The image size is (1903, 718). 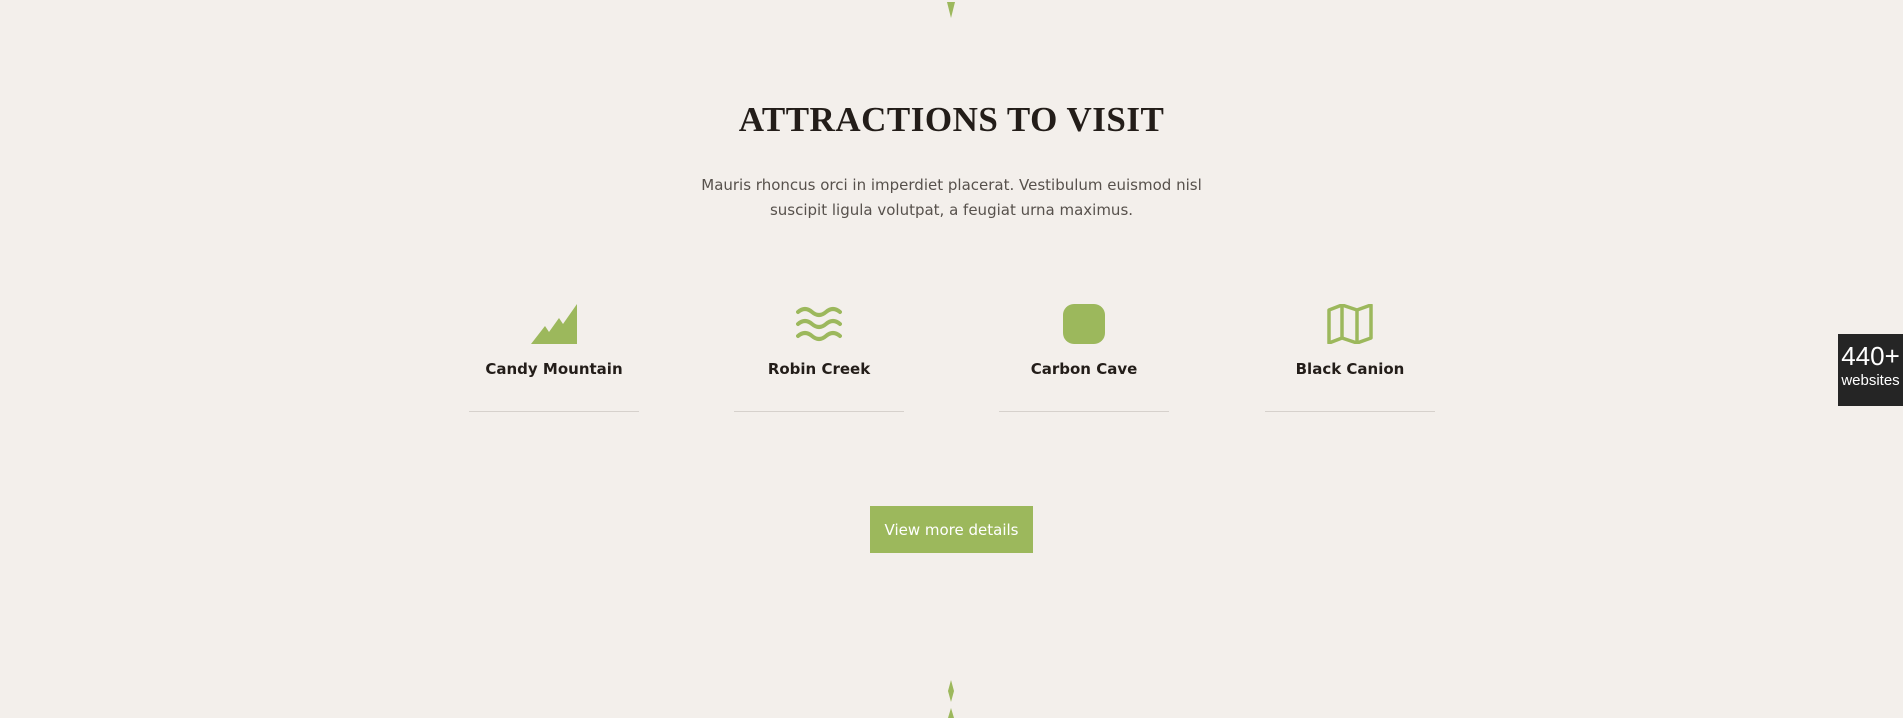 I want to click on section-title: ATTRACTIONS TO VISIT, so click(x=951, y=119).